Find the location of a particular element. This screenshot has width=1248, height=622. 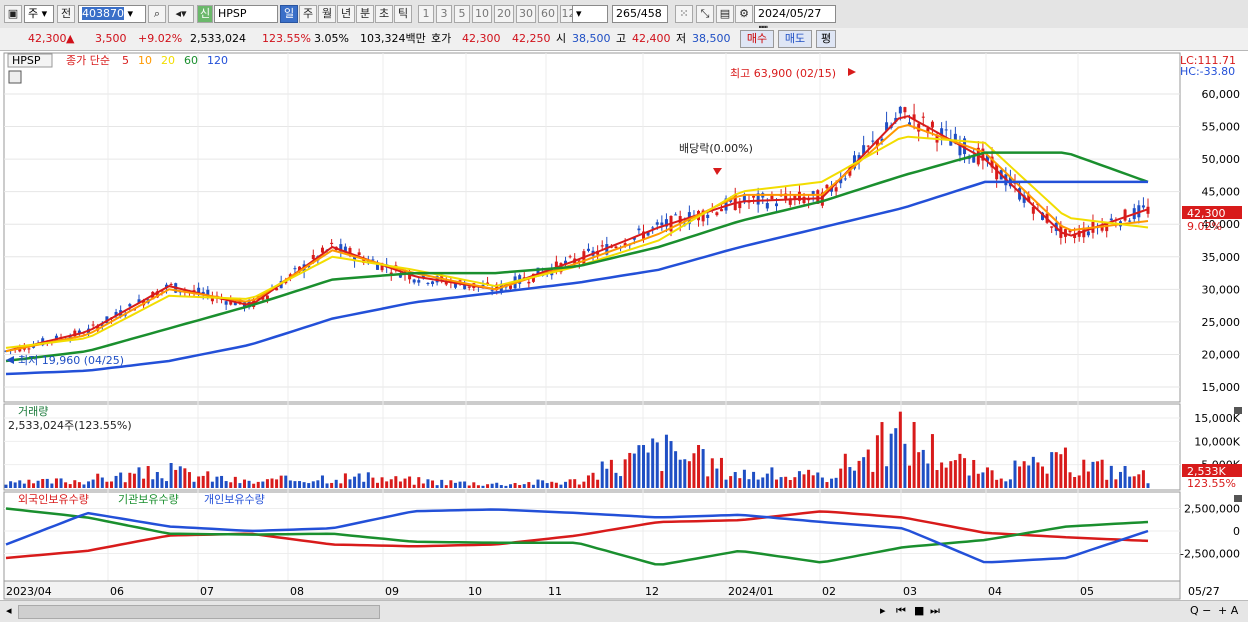

x-tick-13: 05/27 is located at coordinates (1204, 591).